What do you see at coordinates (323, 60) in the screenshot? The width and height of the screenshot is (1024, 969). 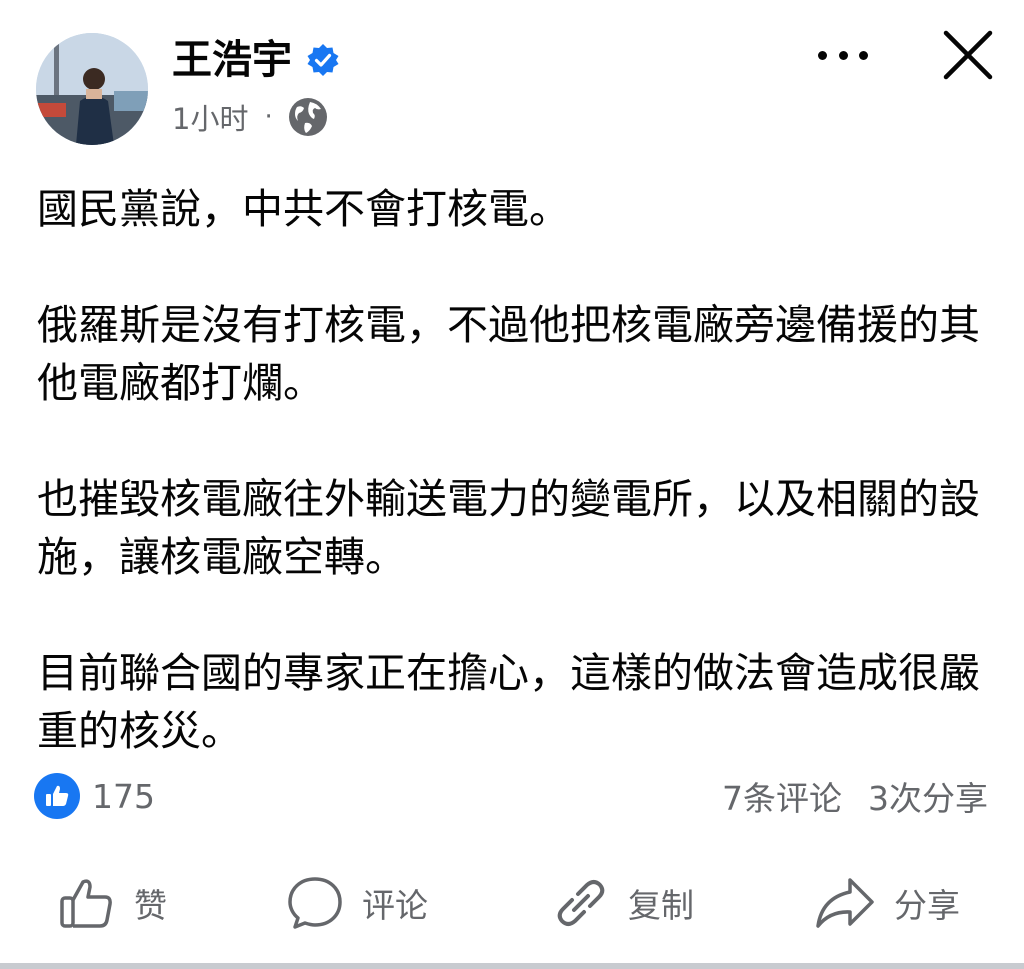 I see `verified-badge-icon` at bounding box center [323, 60].